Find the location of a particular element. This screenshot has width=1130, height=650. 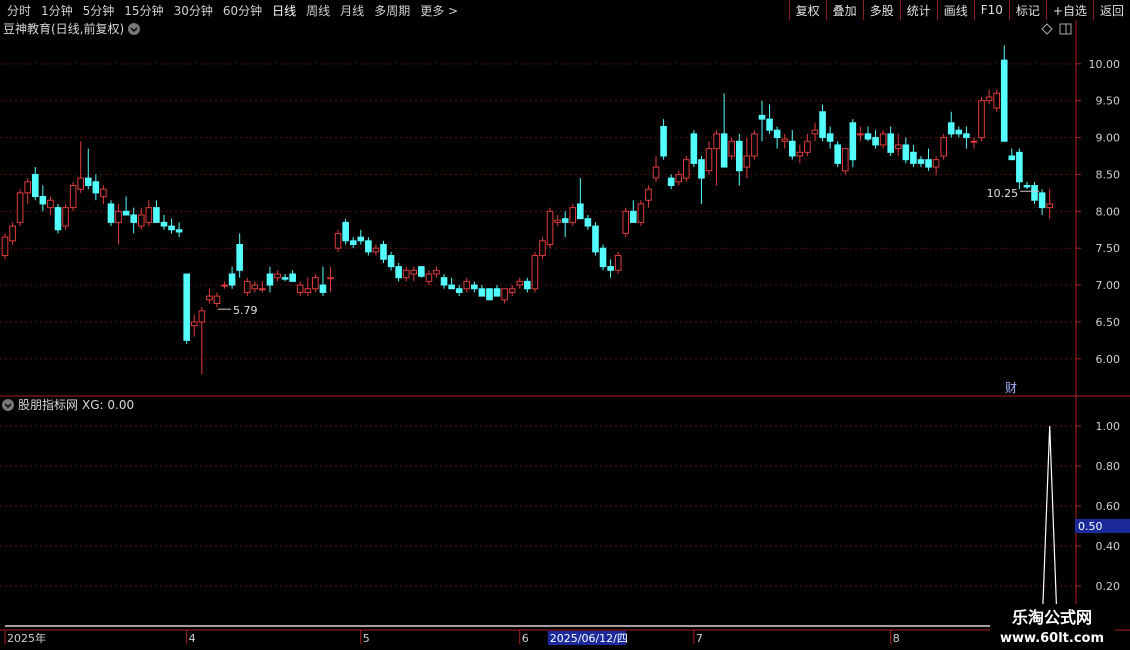

period-tabs: 分时 1分钟 5分钟 15分钟 30分钟 60分钟 日线 周线 月线 多周期 更多 > is located at coordinates (232, 10).